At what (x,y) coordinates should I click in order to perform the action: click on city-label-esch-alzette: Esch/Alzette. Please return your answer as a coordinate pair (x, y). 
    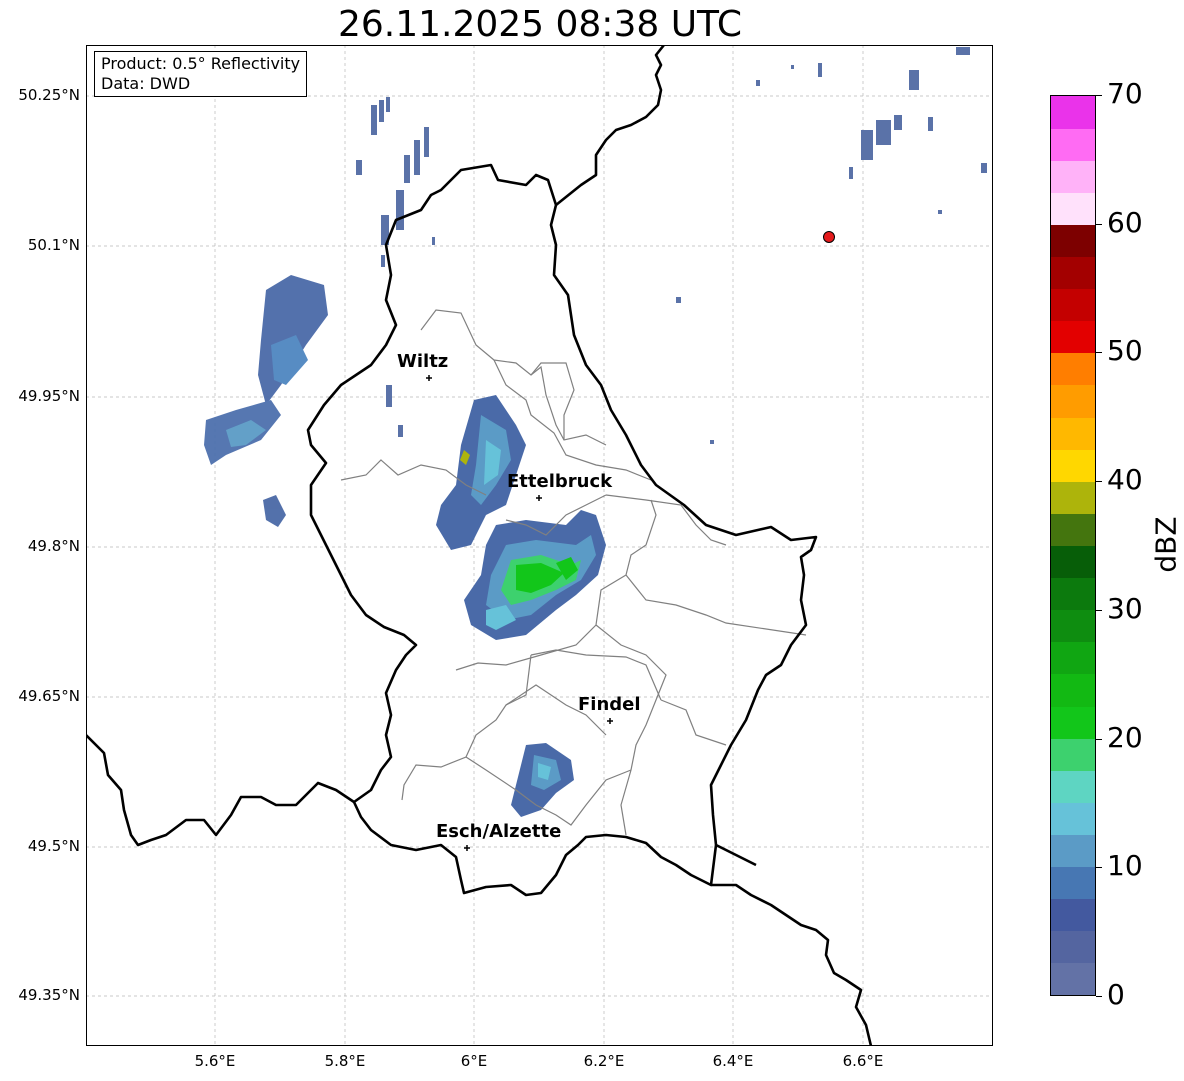
    Looking at the image, I should click on (499, 831).